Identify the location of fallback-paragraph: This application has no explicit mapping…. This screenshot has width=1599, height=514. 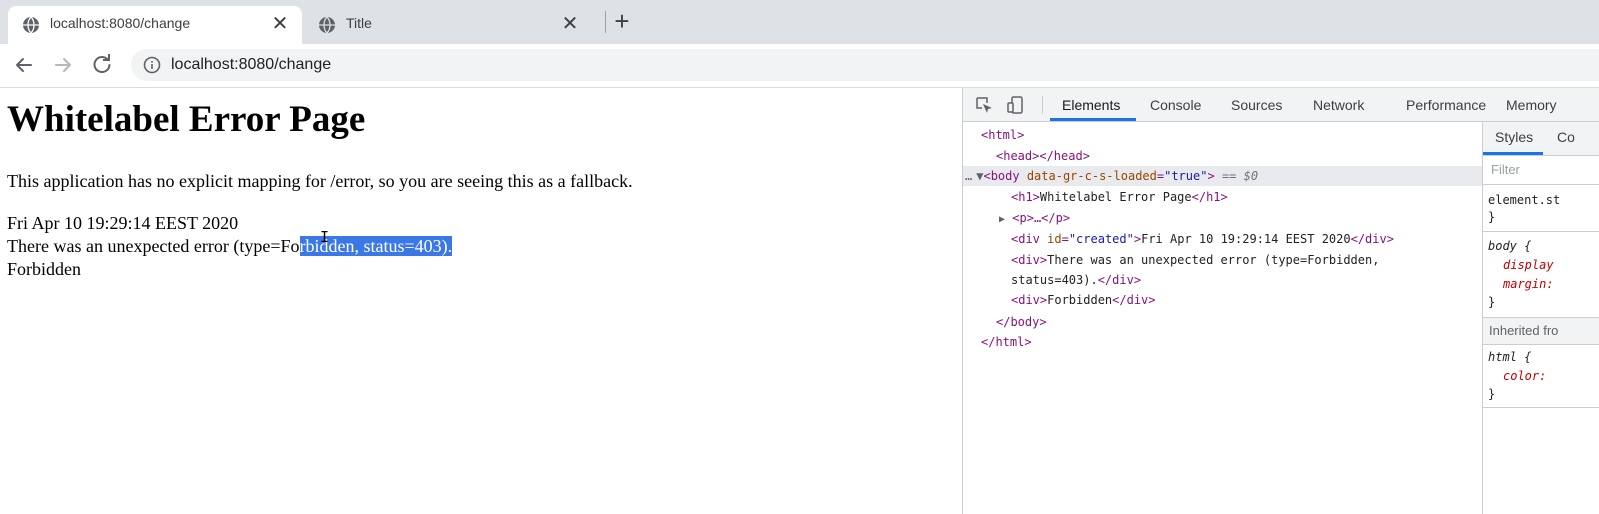
(320, 181).